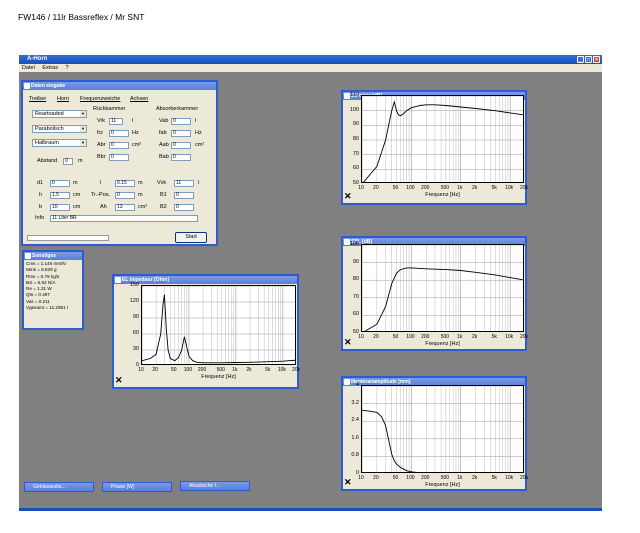  Describe the element at coordinates (28, 68) in the screenshot. I see `menu-datei: Datei` at that location.